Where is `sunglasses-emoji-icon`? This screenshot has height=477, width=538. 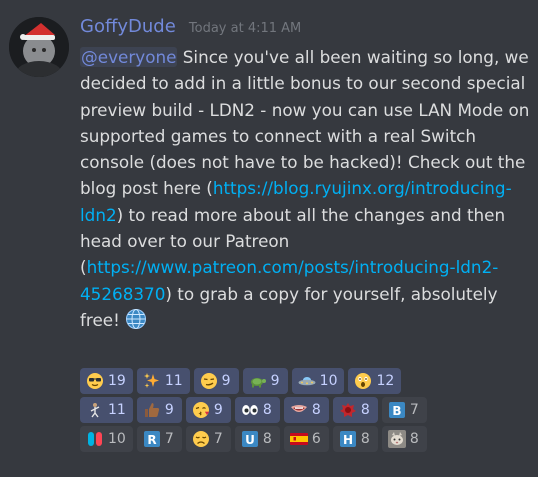 sunglasses-emoji-icon is located at coordinates (95, 381).